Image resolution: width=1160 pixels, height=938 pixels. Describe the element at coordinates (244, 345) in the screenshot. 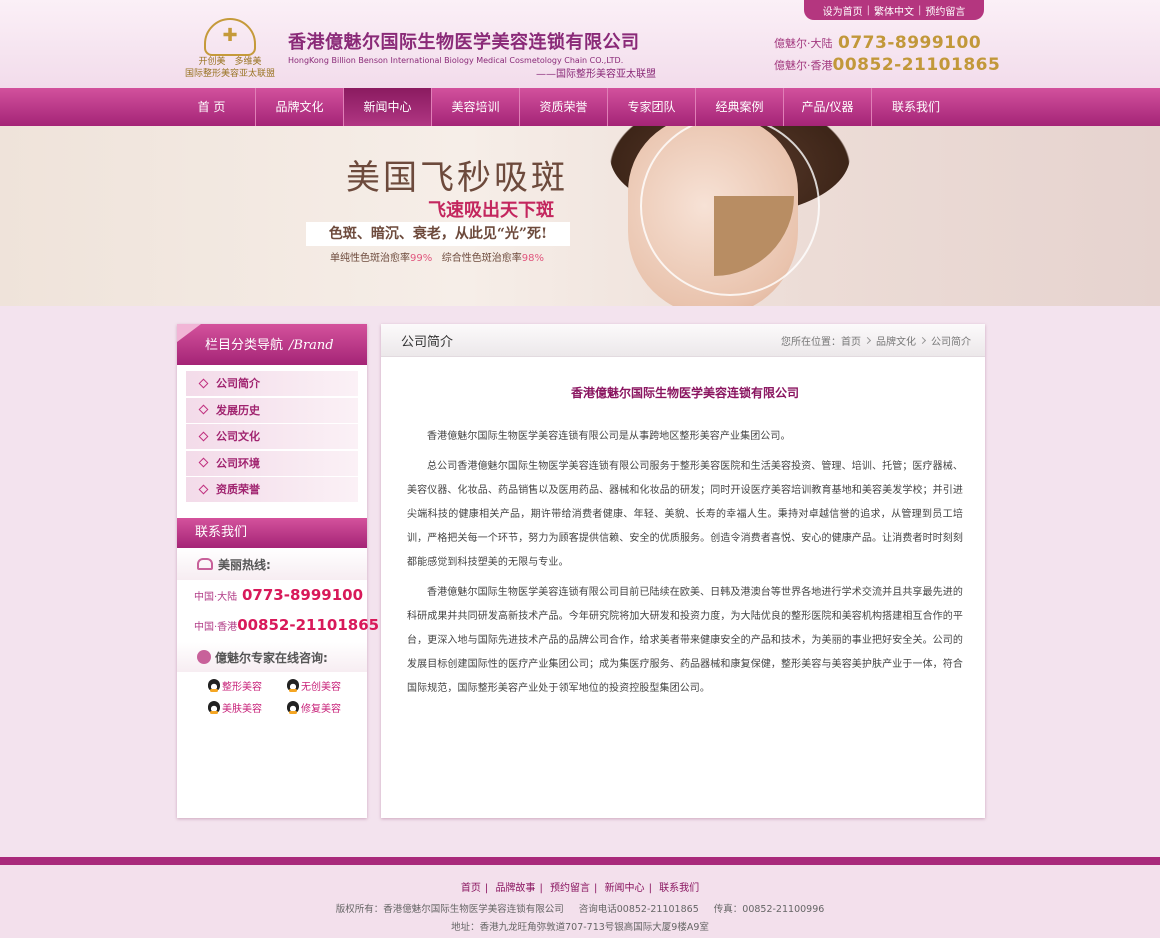

I see `sidebar-title-text: 栏目分类导航` at that location.